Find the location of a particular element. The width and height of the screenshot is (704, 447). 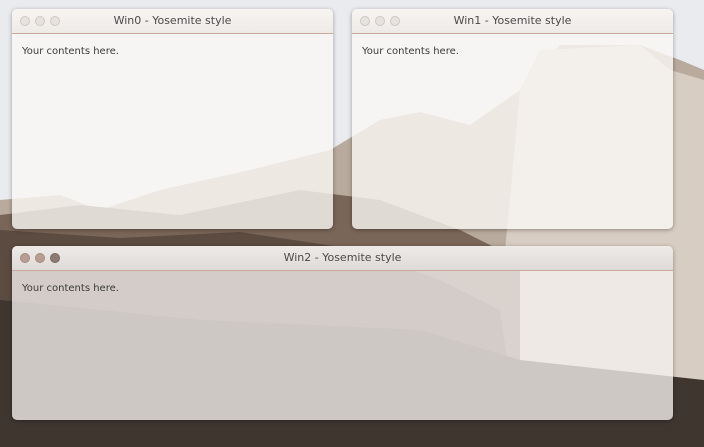

window-titlebar: Win2 - Yosemite style is located at coordinates (342, 258).